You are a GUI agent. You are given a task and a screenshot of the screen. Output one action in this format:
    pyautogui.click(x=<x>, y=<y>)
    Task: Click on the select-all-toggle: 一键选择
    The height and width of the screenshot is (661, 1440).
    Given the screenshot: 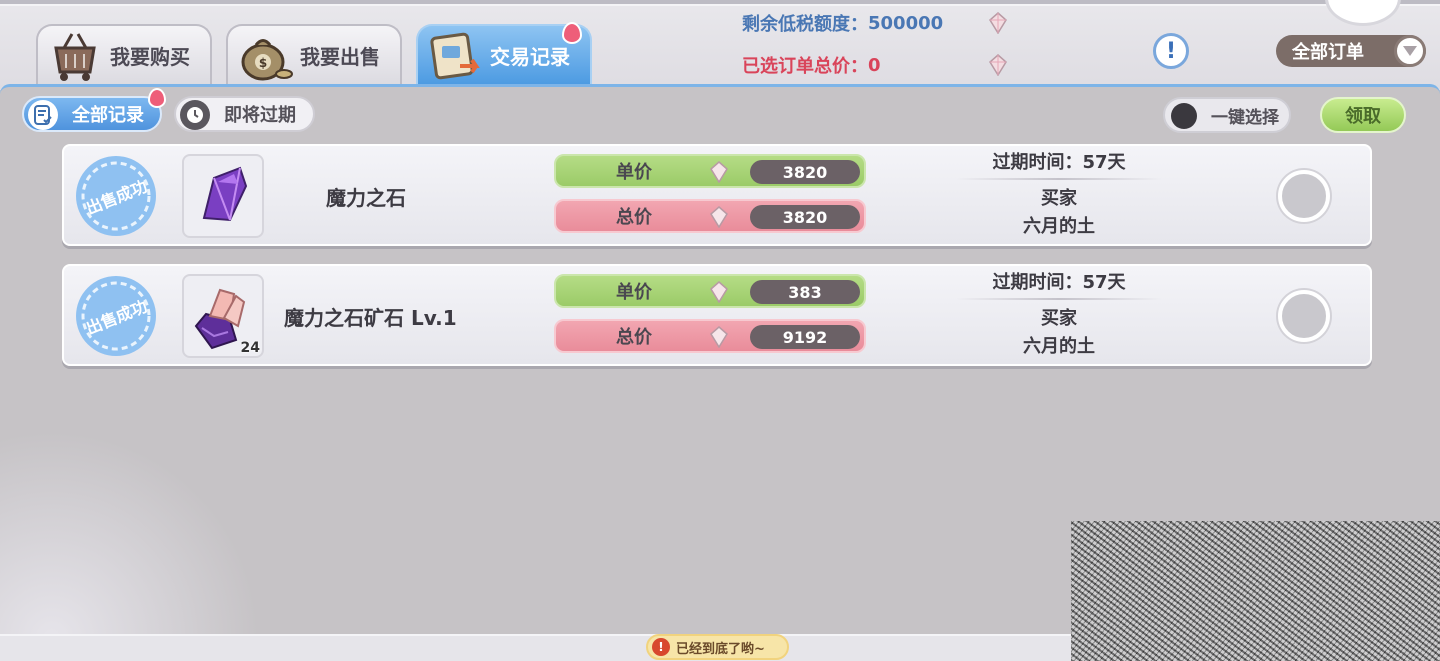 What is the action you would take?
    pyautogui.click(x=1227, y=115)
    